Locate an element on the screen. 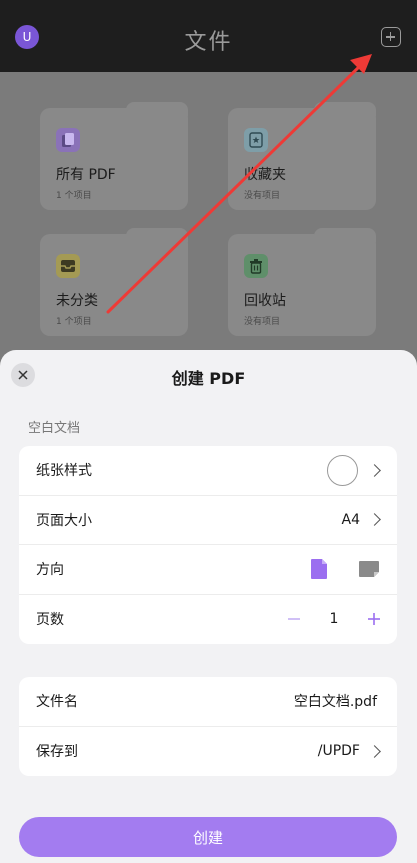 The height and width of the screenshot is (863, 417). app-header: U 文件 is located at coordinates (208, 36).